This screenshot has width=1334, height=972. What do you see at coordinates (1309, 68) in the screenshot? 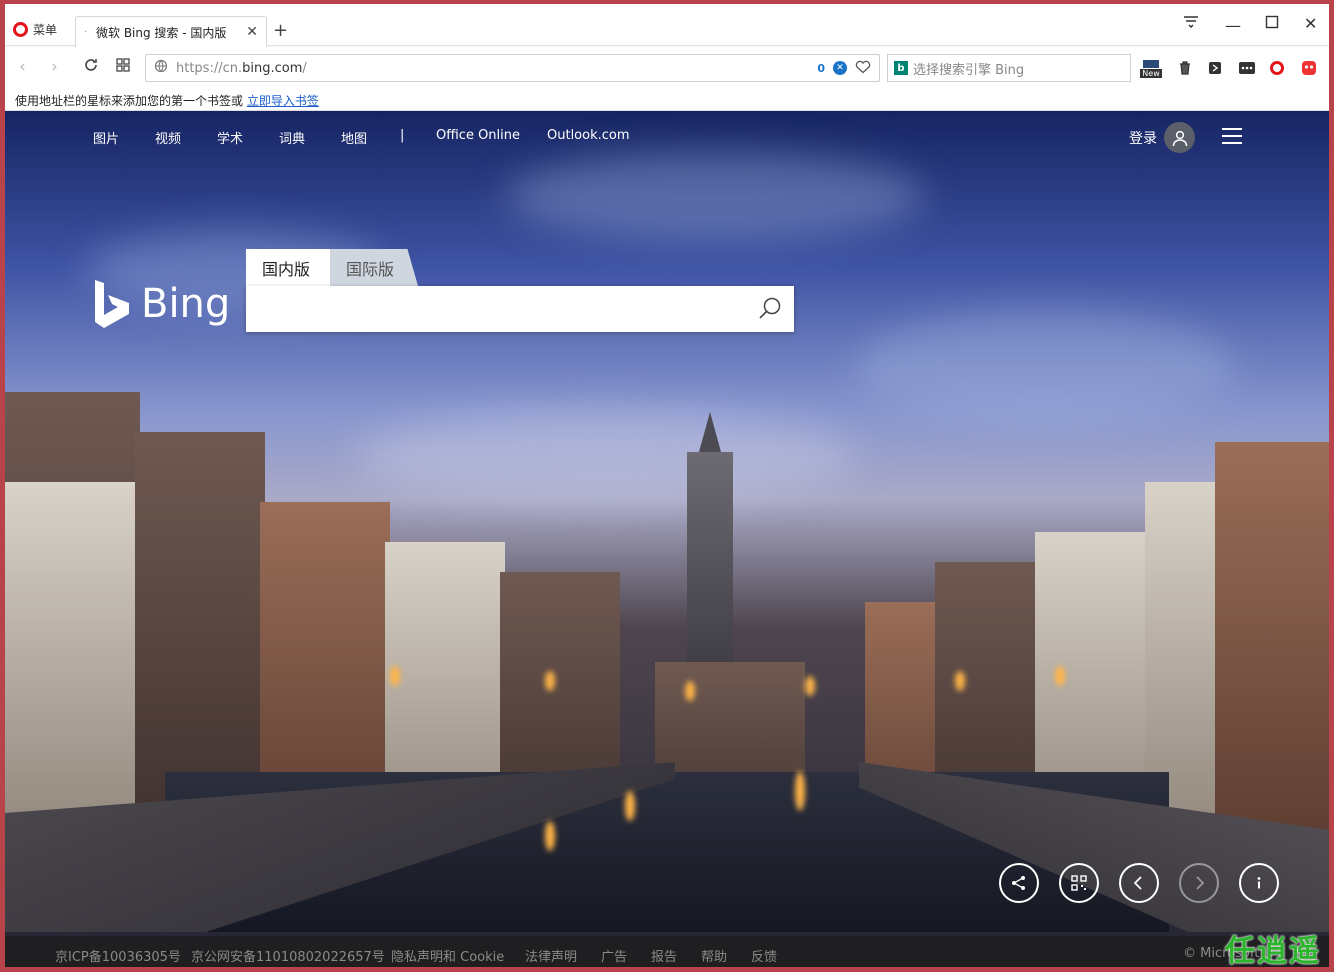
I see `extension-red-icon` at bounding box center [1309, 68].